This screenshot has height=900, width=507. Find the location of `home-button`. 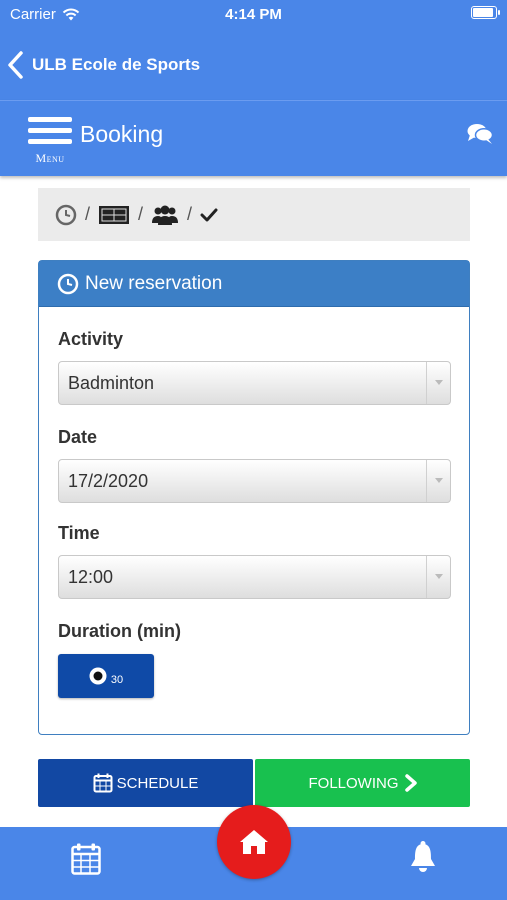

home-button is located at coordinates (254, 842).